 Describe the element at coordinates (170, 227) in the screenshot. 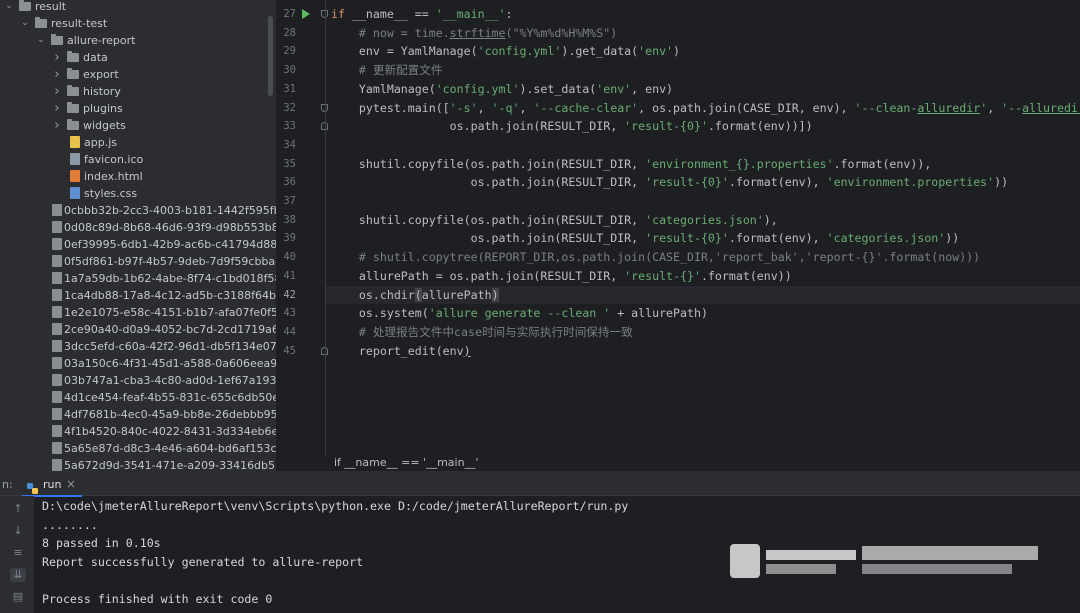

I see `tree-item-label: 0d08c89d-8b68-46d6-93f9-d98b553b8285-c` at that location.